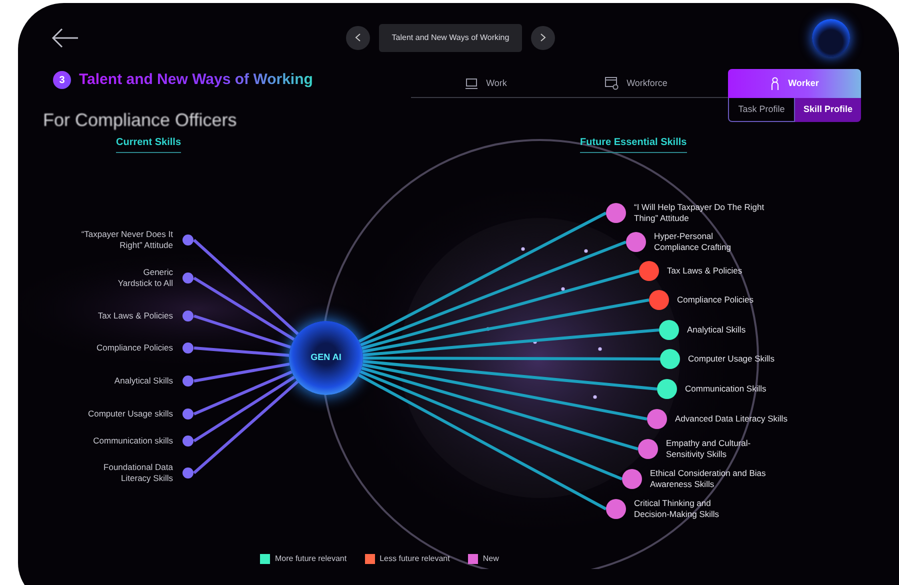 The height and width of the screenshot is (585, 899). Describe the element at coordinates (699, 213) in the screenshot. I see `future-skill-label: “I Will Help Taxpayer Do The Right Thing” Attitude` at that location.